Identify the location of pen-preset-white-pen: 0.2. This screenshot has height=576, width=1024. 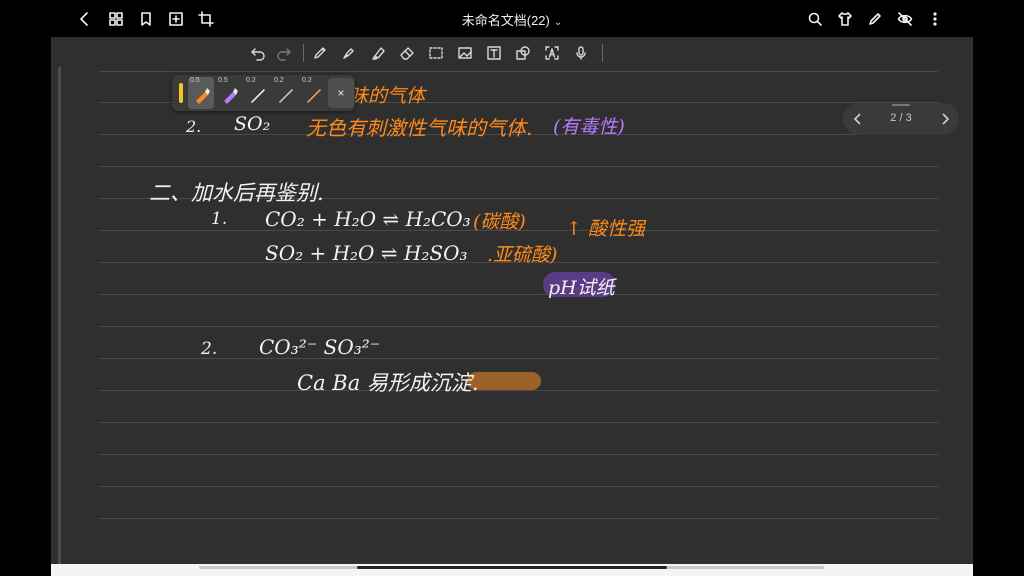
(257, 93).